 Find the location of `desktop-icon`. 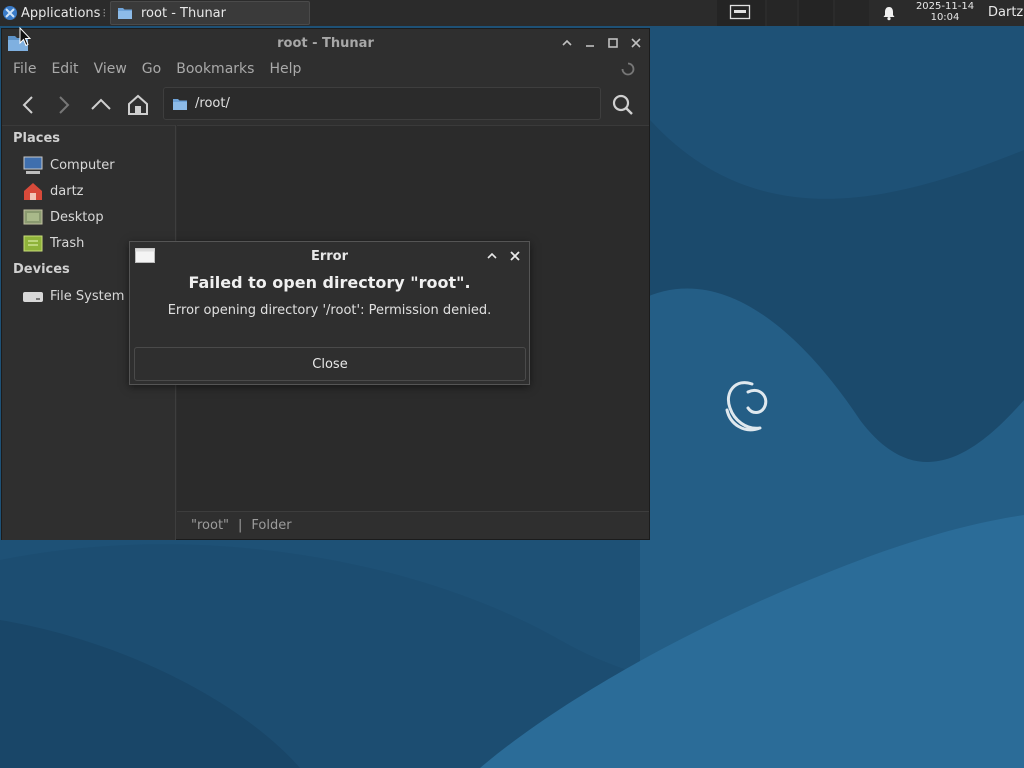

desktop-icon is located at coordinates (33, 217).